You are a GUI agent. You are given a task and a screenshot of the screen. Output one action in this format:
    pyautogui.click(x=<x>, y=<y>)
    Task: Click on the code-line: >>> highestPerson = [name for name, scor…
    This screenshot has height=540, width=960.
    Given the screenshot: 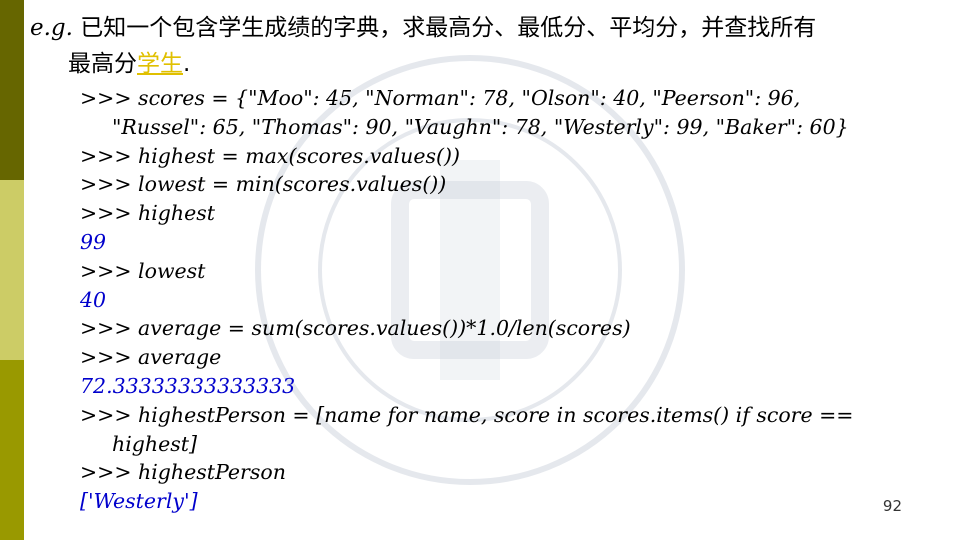 What is the action you would take?
    pyautogui.click(x=467, y=414)
    